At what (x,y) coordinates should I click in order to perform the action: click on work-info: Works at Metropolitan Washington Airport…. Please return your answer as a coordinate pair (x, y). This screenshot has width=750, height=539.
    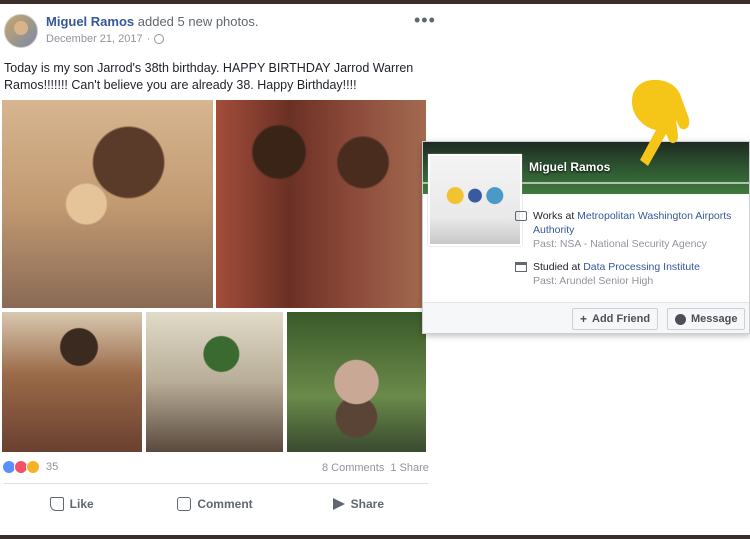
    Looking at the image, I should click on (629, 230).